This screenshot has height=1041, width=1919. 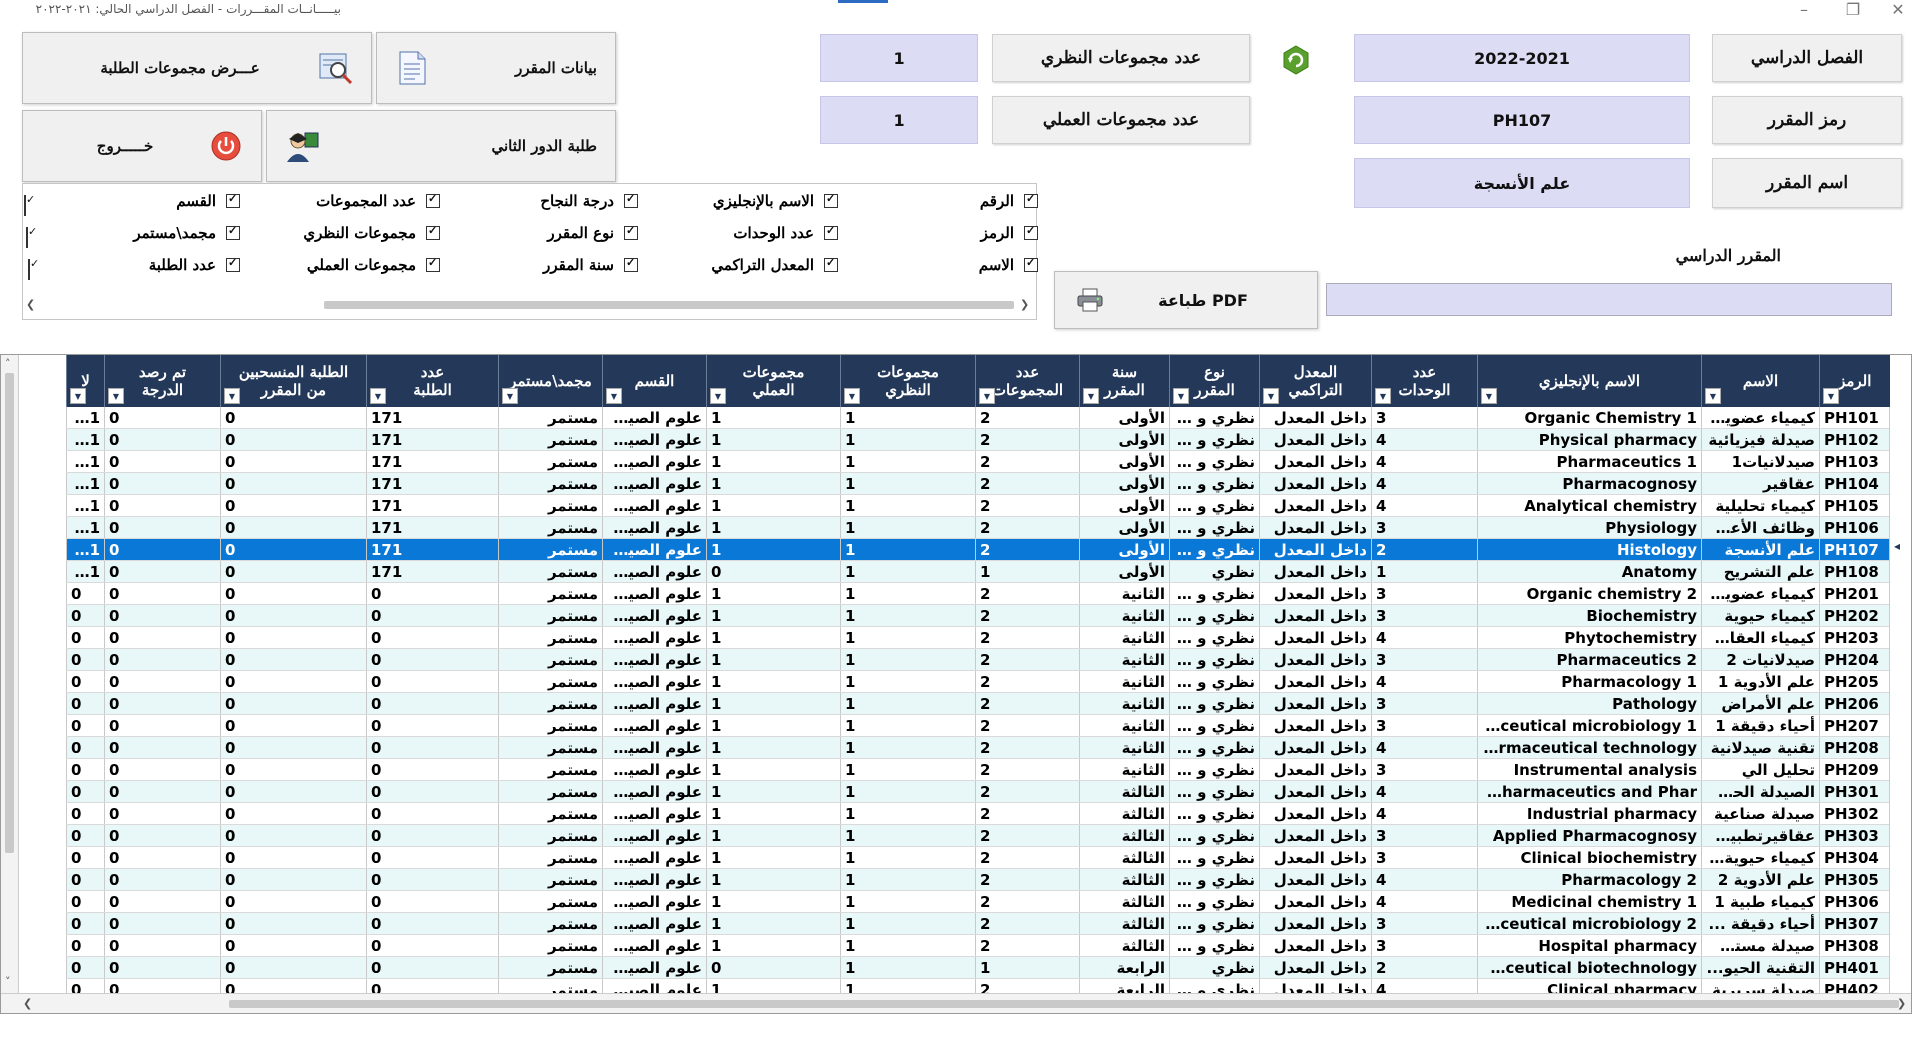 I want to click on table-cell: PH105, so click(x=1854, y=505).